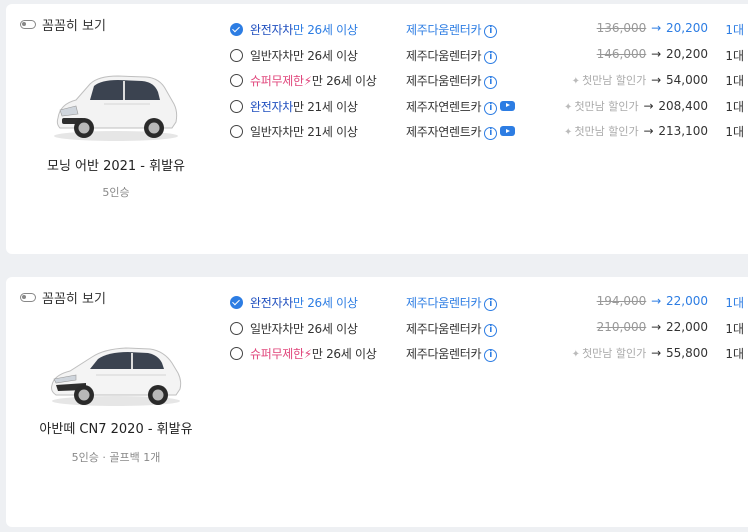  What do you see at coordinates (116, 166) in the screenshot?
I see `car-name: 모닝 어반 2021 - 휘발유` at bounding box center [116, 166].